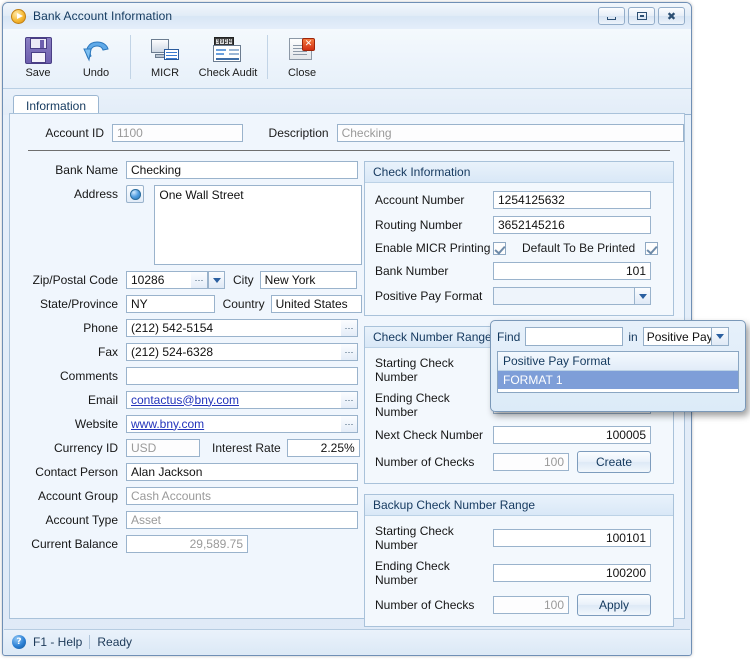 The height and width of the screenshot is (660, 750). Describe the element at coordinates (177, 133) in the screenshot. I see `account-id-field: 1100` at that location.